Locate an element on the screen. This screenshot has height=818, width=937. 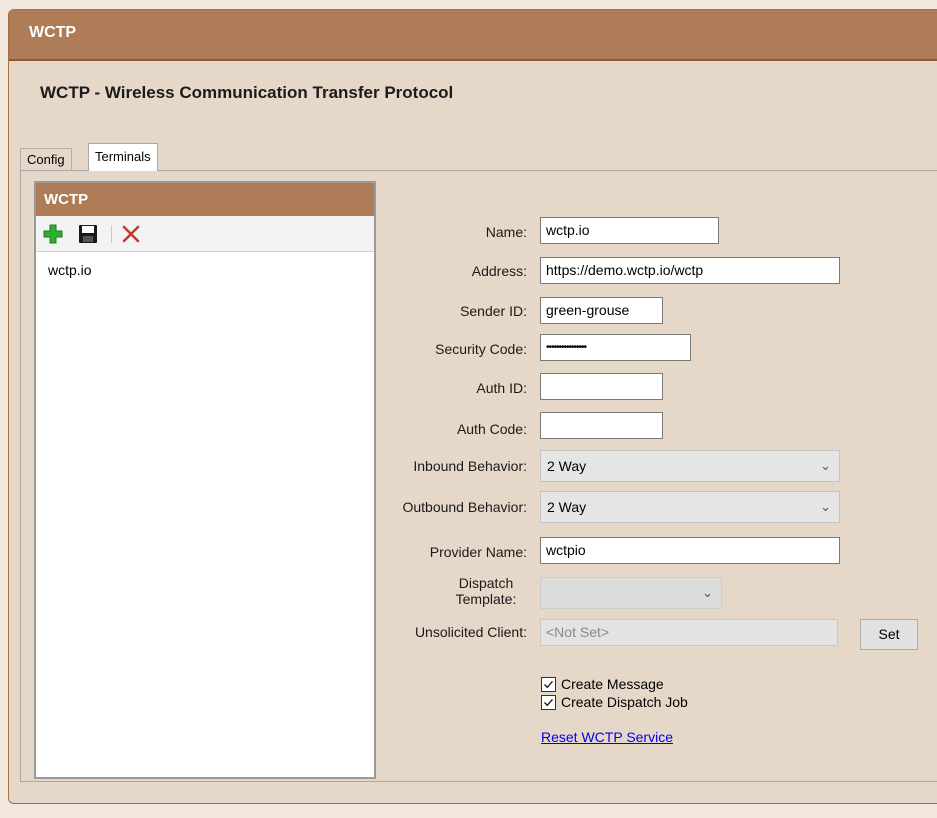
list-item: wctp.io is located at coordinates (70, 270).